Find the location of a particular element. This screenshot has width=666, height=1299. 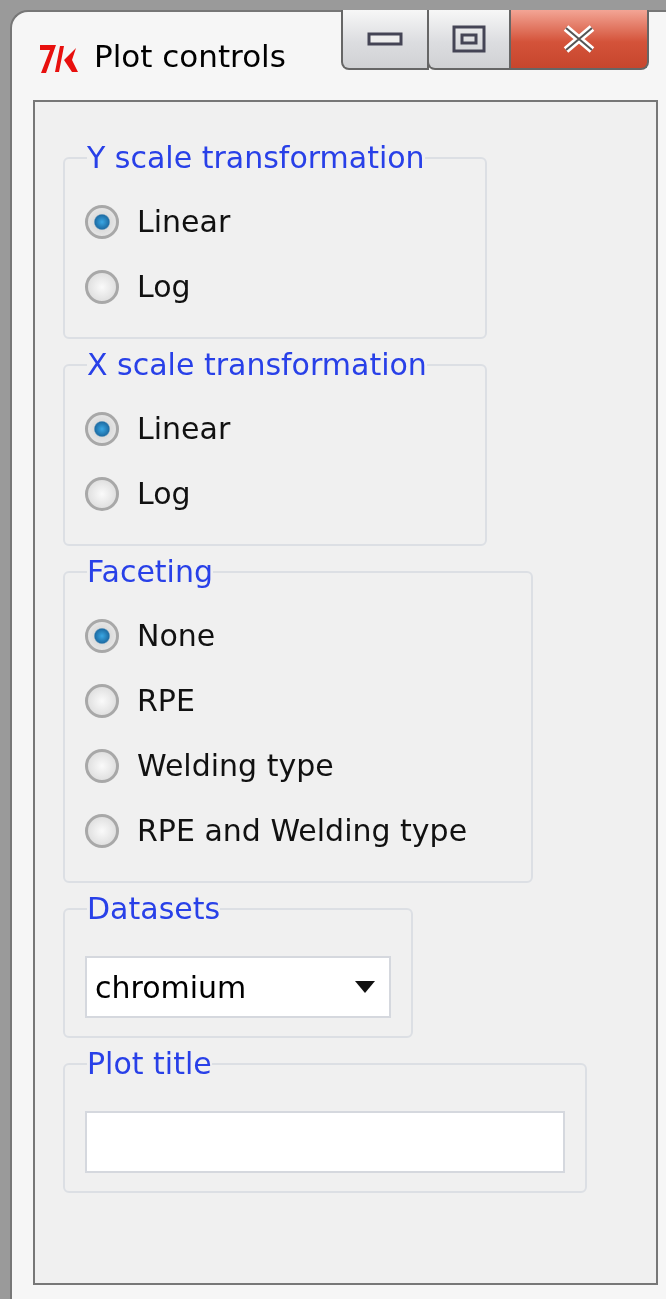

option-label: None is located at coordinates (176, 635).